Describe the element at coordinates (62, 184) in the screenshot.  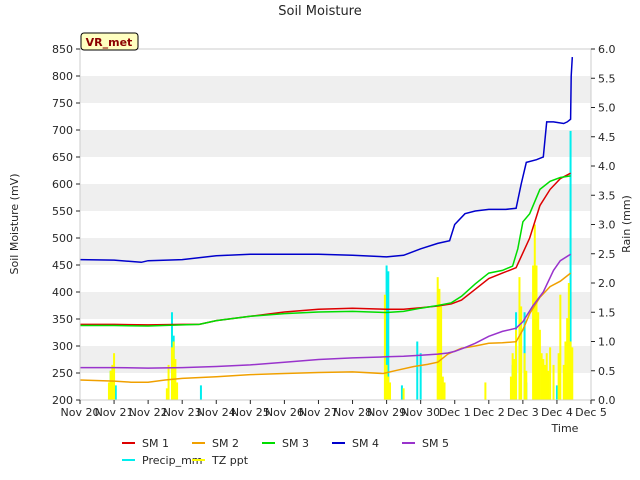
I see `y-tick-label: 600` at that location.